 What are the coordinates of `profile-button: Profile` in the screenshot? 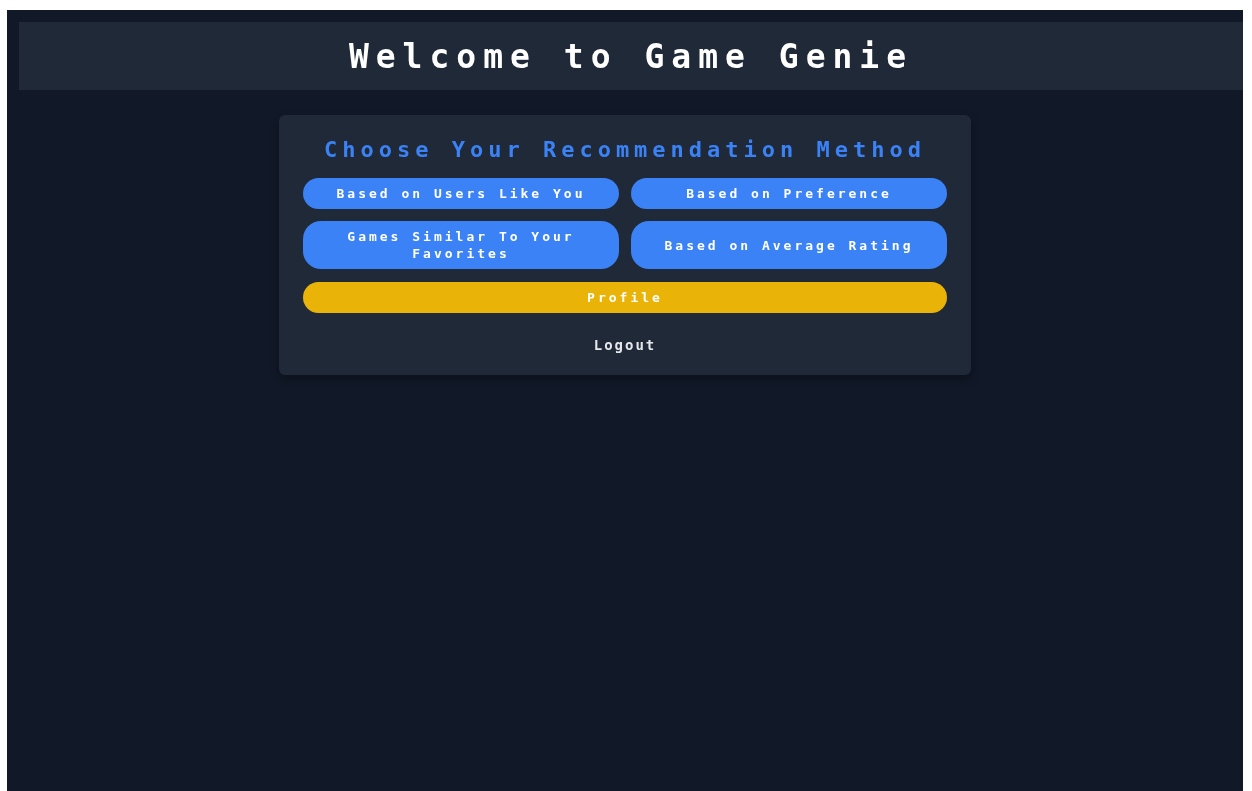 It's located at (625, 297).